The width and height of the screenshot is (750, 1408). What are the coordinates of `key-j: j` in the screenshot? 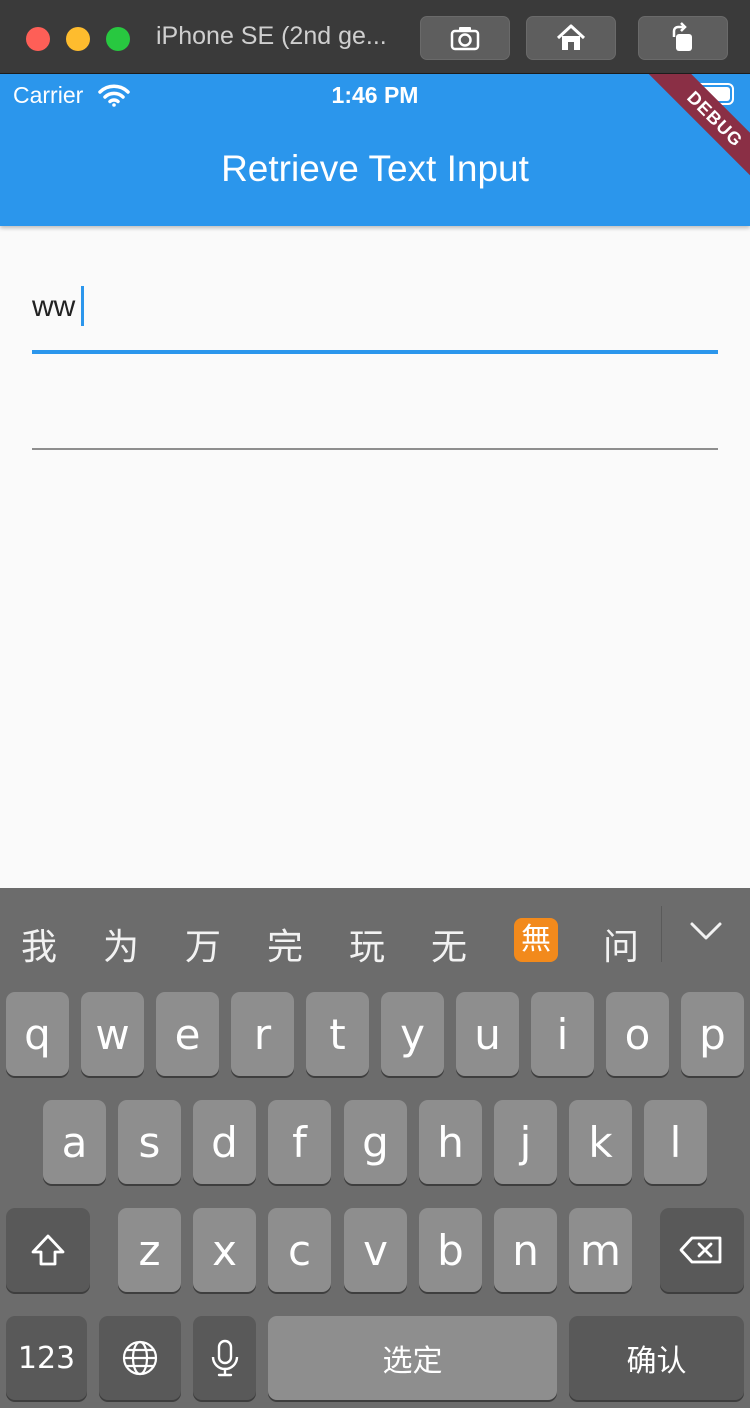 It's located at (525, 1142).